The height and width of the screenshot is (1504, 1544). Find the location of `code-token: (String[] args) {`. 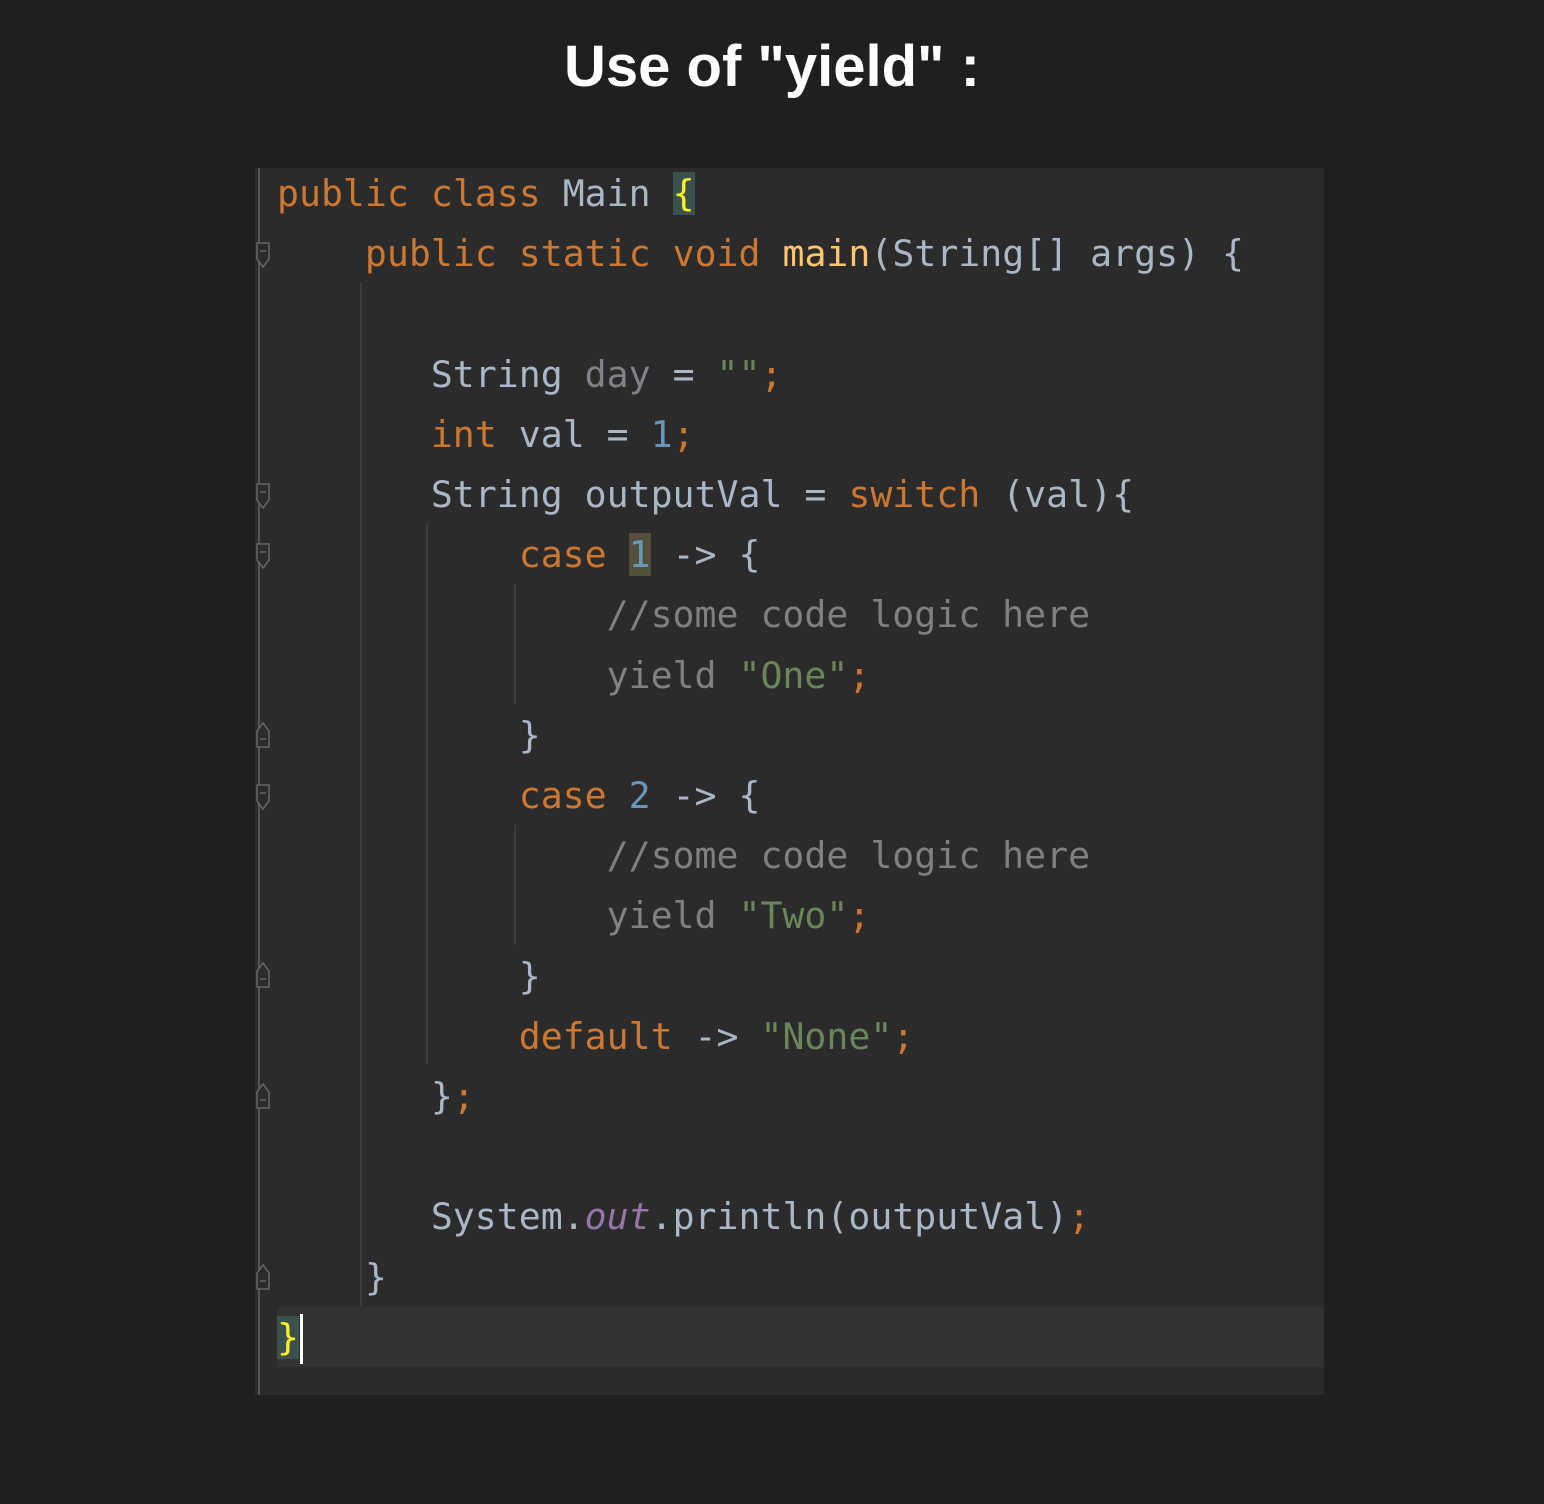

code-token: (String[] args) { is located at coordinates (1057, 254).